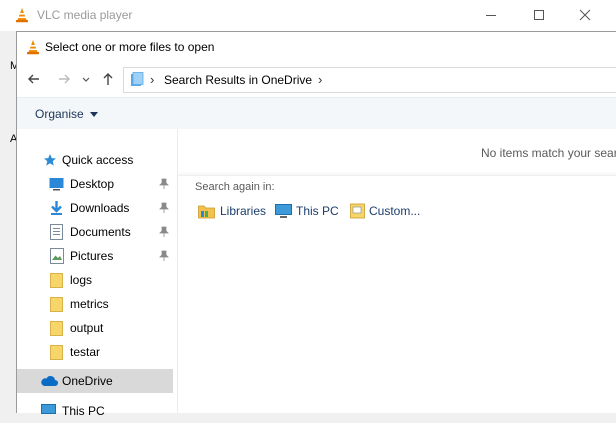 The height and width of the screenshot is (423, 616). What do you see at coordinates (50, 160) in the screenshot?
I see `star-icon` at bounding box center [50, 160].